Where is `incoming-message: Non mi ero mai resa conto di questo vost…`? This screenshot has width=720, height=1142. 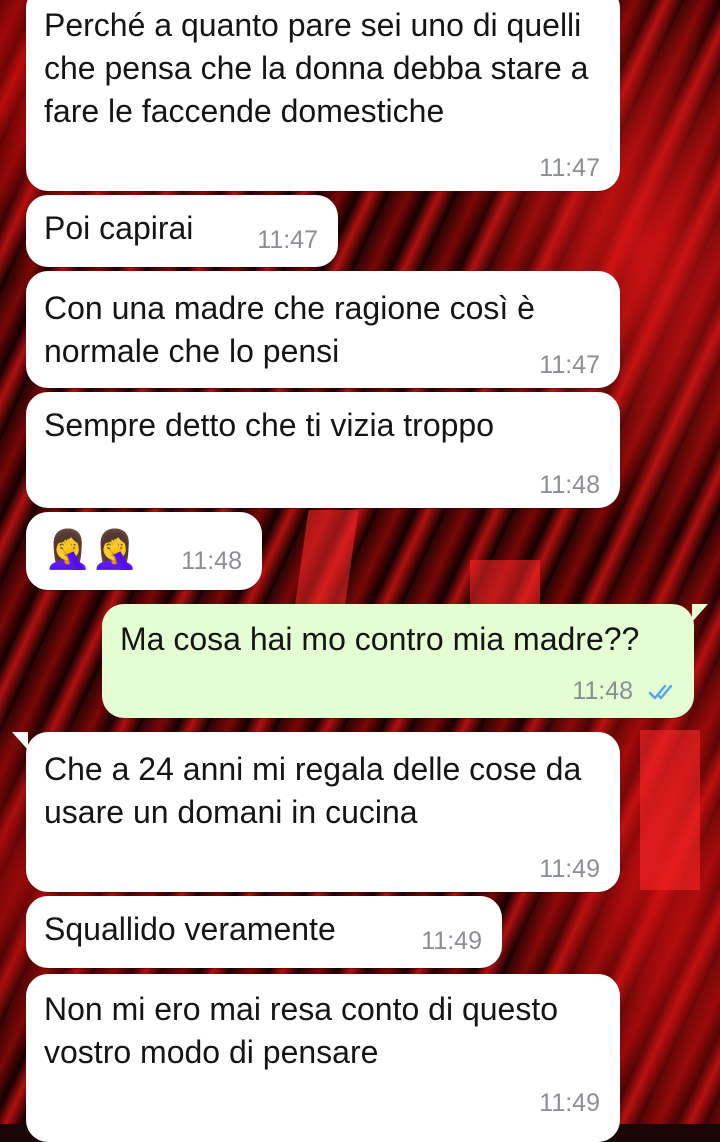
incoming-message: Non mi ero mai resa conto di questo vost… is located at coordinates (323, 1058).